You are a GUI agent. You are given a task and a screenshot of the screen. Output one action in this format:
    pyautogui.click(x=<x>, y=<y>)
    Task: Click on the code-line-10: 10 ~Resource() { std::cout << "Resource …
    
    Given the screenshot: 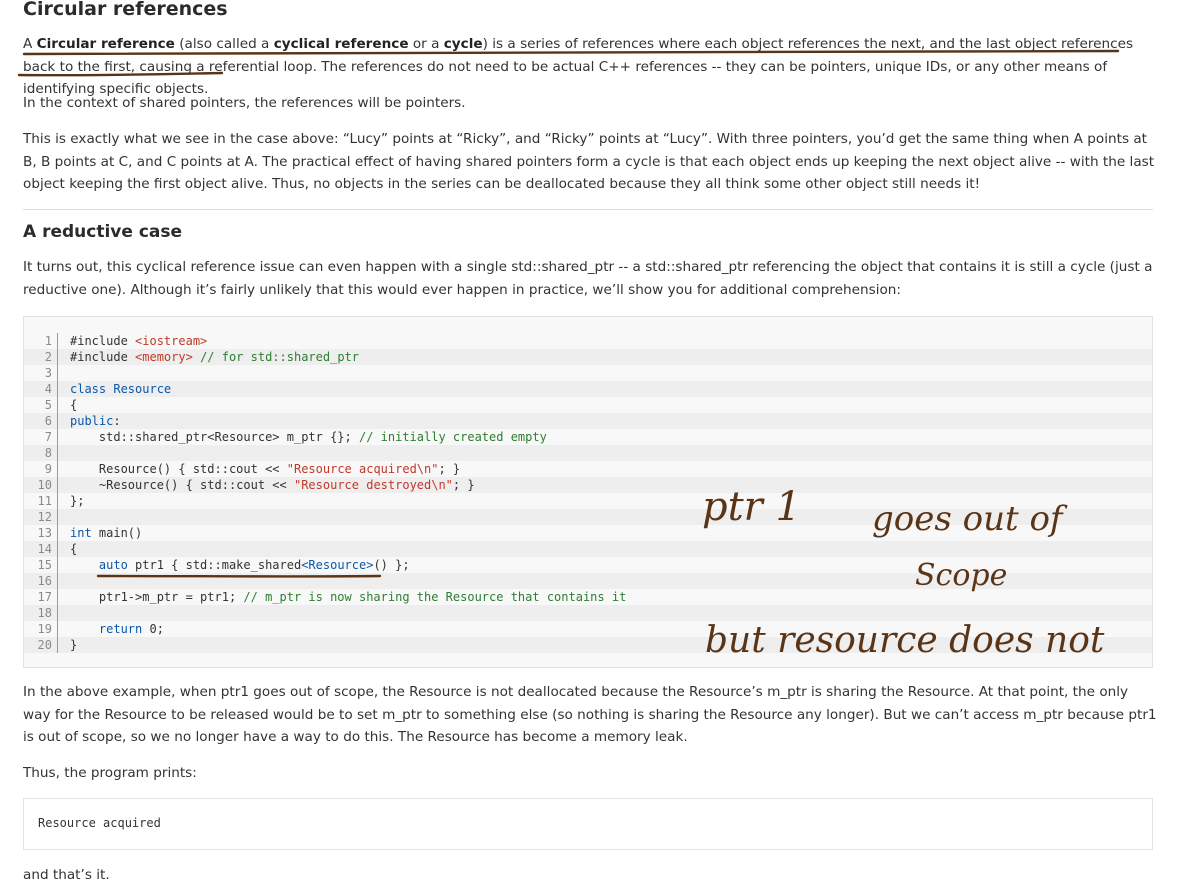 What is the action you would take?
    pyautogui.click(x=588, y=485)
    